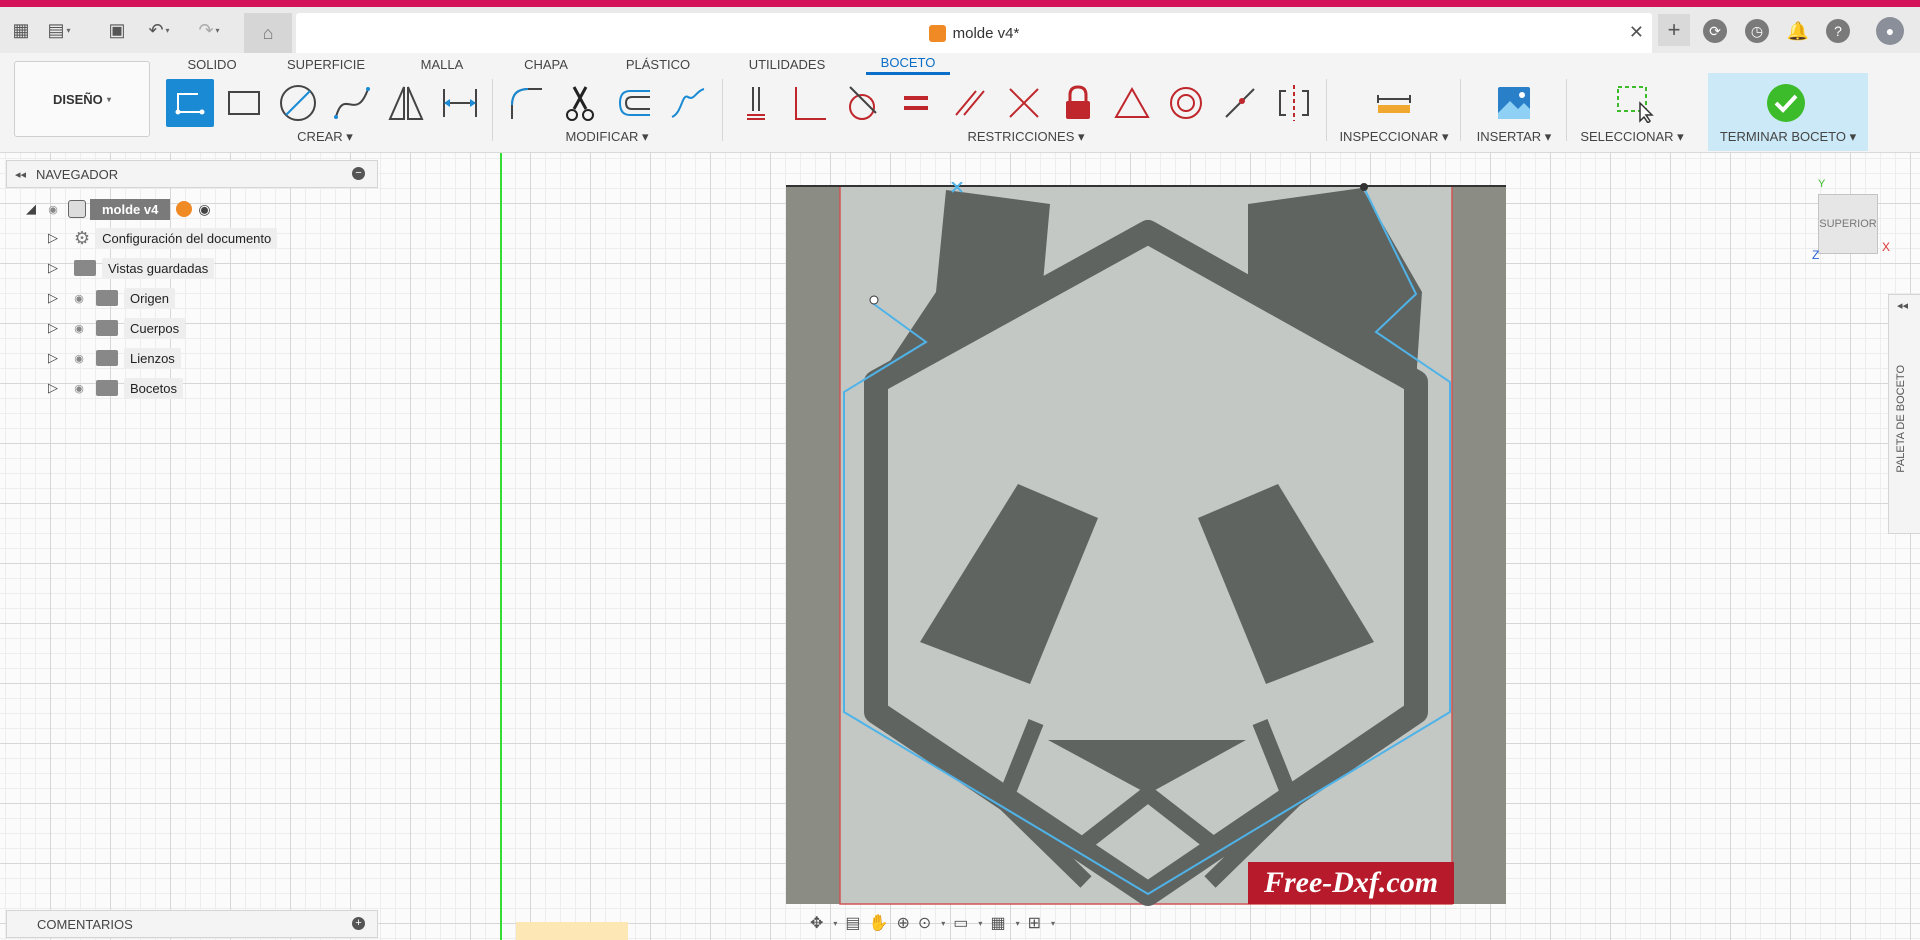  What do you see at coordinates (1798, 31) in the screenshot?
I see `notifications-icon: 🔔` at bounding box center [1798, 31].